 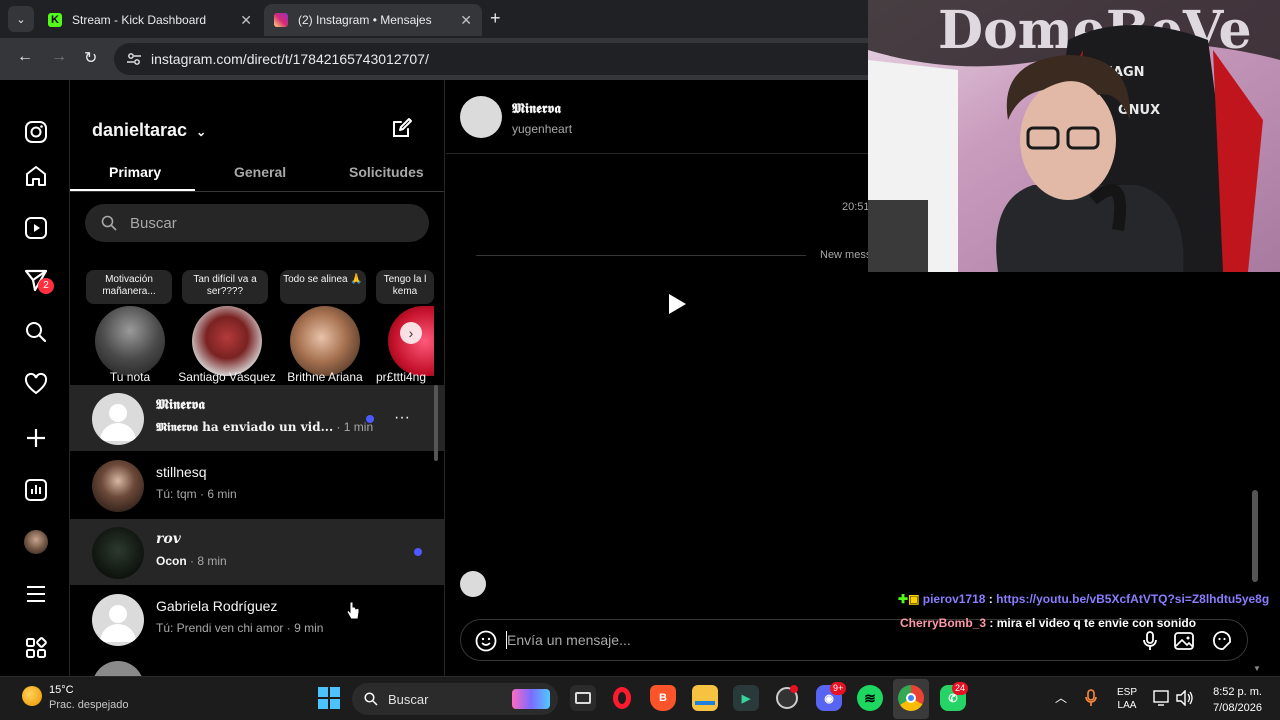 I want to click on compose-icon, so click(x=402, y=130).